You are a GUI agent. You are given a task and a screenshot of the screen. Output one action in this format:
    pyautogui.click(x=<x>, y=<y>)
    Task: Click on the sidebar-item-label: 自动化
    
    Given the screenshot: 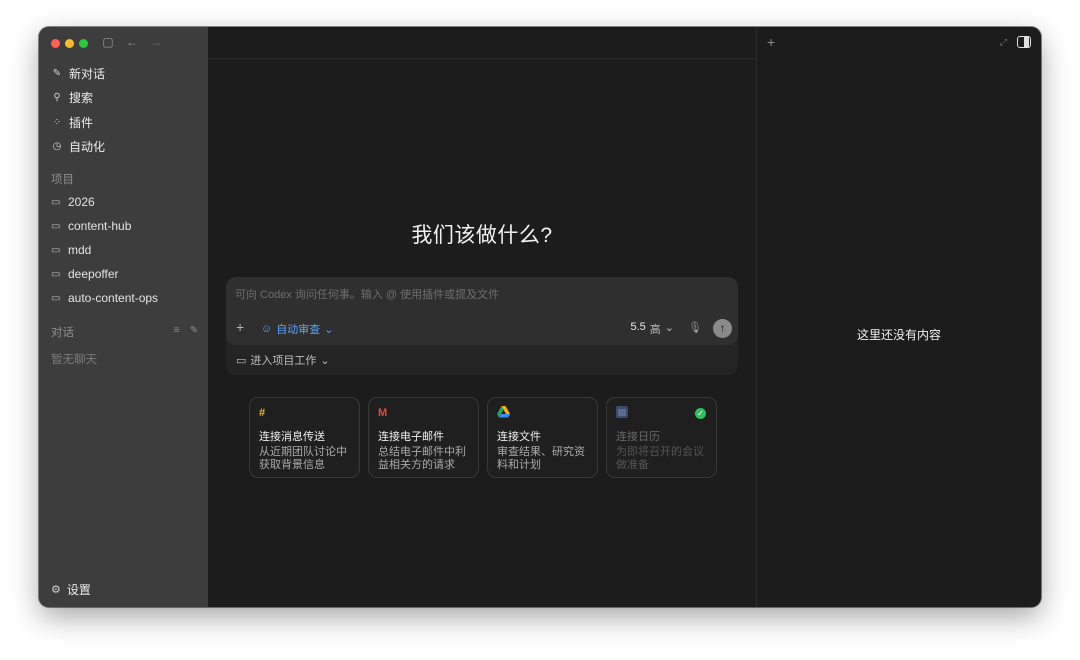 What is the action you would take?
    pyautogui.click(x=87, y=147)
    